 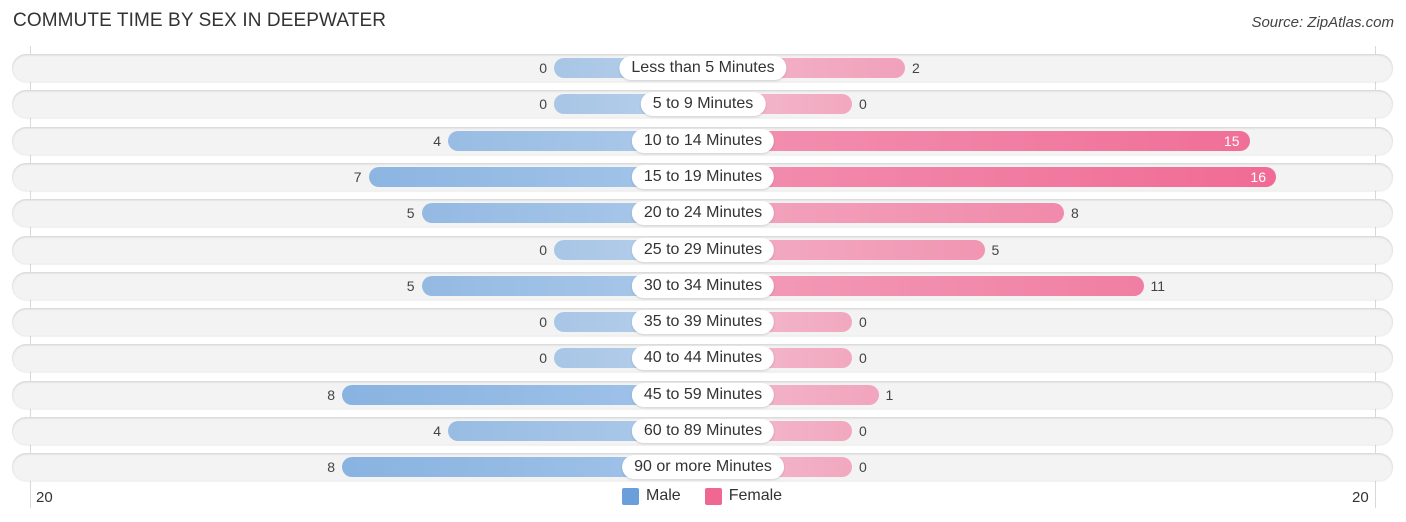 What do you see at coordinates (703, 285) in the screenshot?
I see `category-label: 30 to 34 Minutes` at bounding box center [703, 285].